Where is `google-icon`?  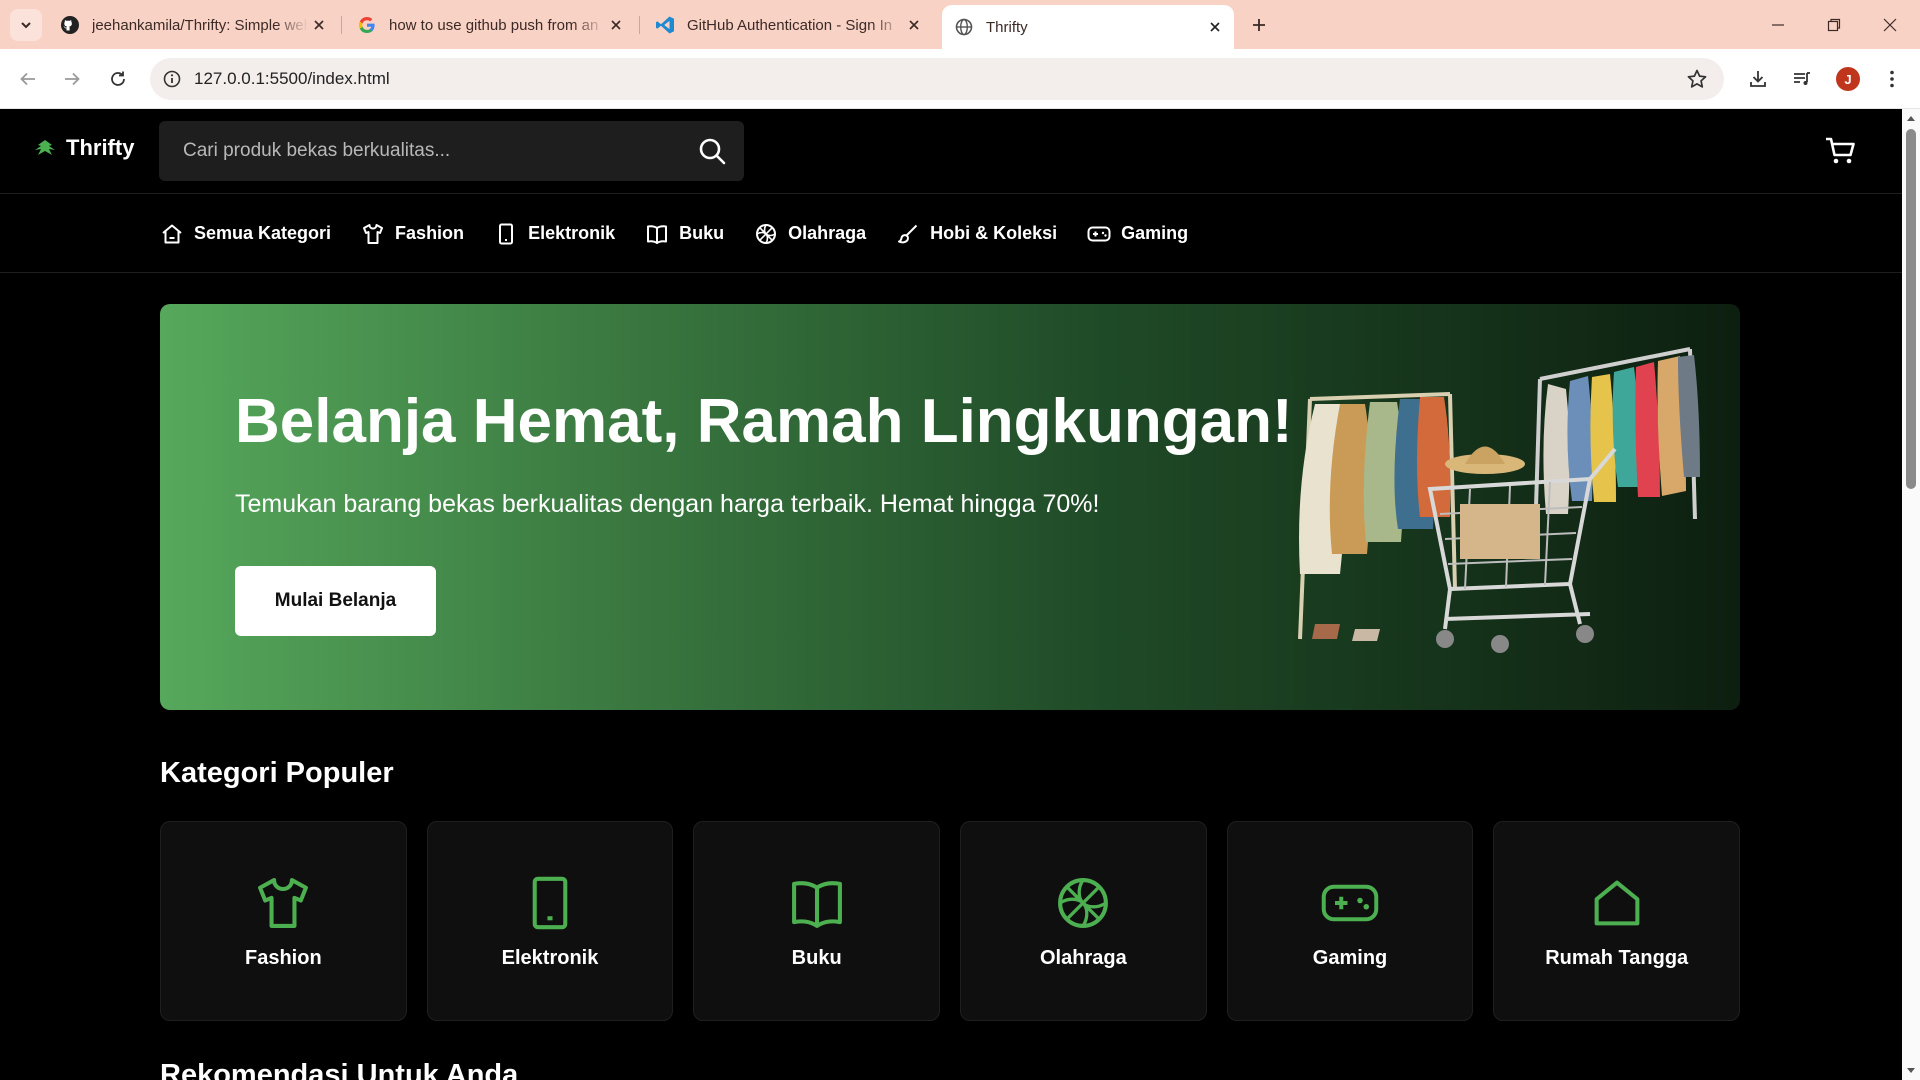
google-icon is located at coordinates (367, 25).